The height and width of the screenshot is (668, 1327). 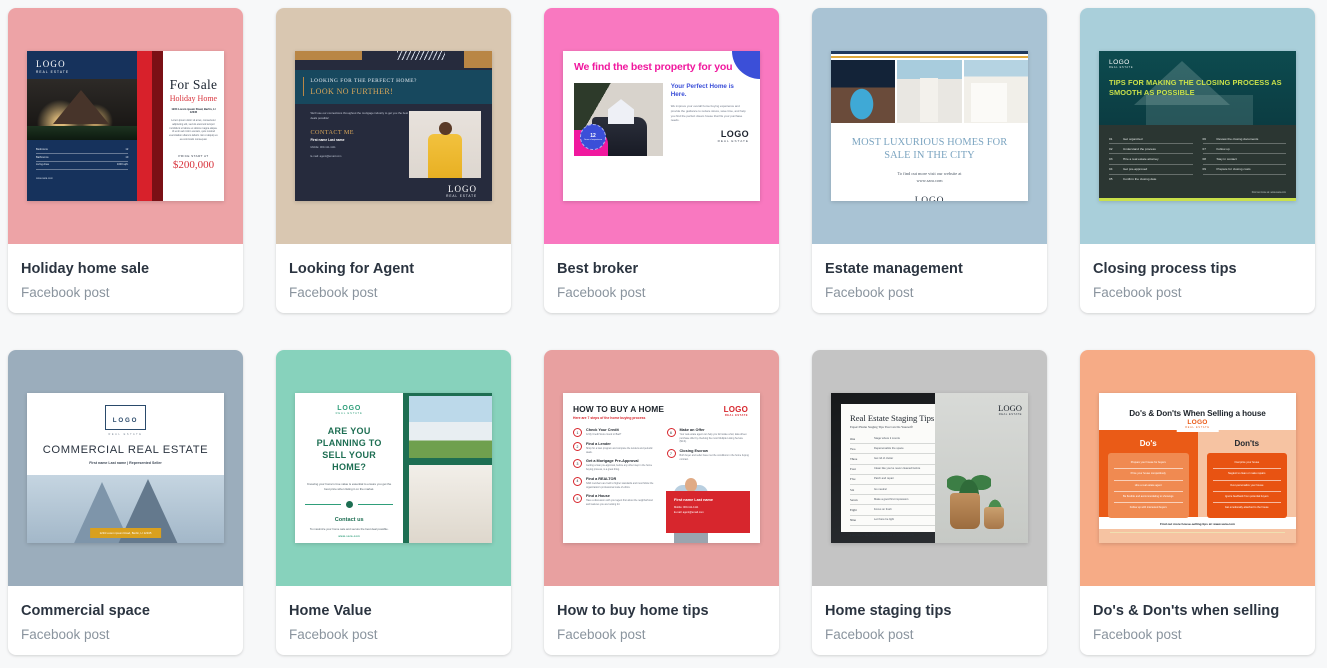 What do you see at coordinates (1148, 475) in the screenshot?
I see `do-item: Price your house competitively` at bounding box center [1148, 475].